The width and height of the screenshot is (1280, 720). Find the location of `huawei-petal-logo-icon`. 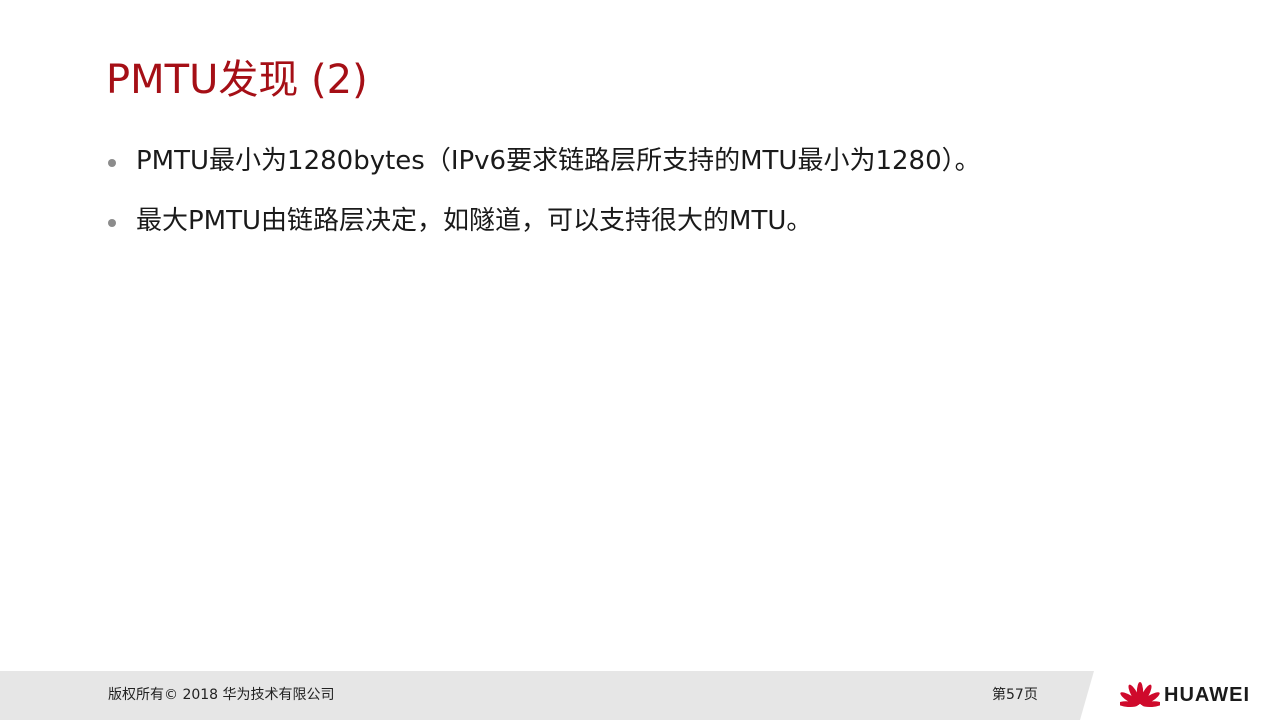

huawei-petal-logo-icon is located at coordinates (1140, 695).